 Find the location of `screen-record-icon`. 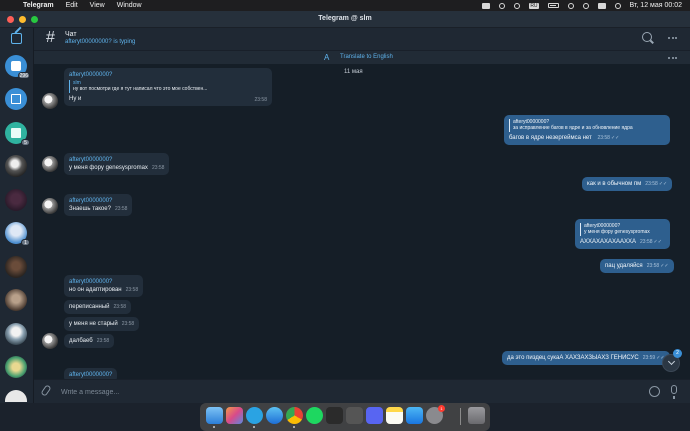

screen-record-icon is located at coordinates (486, 5).